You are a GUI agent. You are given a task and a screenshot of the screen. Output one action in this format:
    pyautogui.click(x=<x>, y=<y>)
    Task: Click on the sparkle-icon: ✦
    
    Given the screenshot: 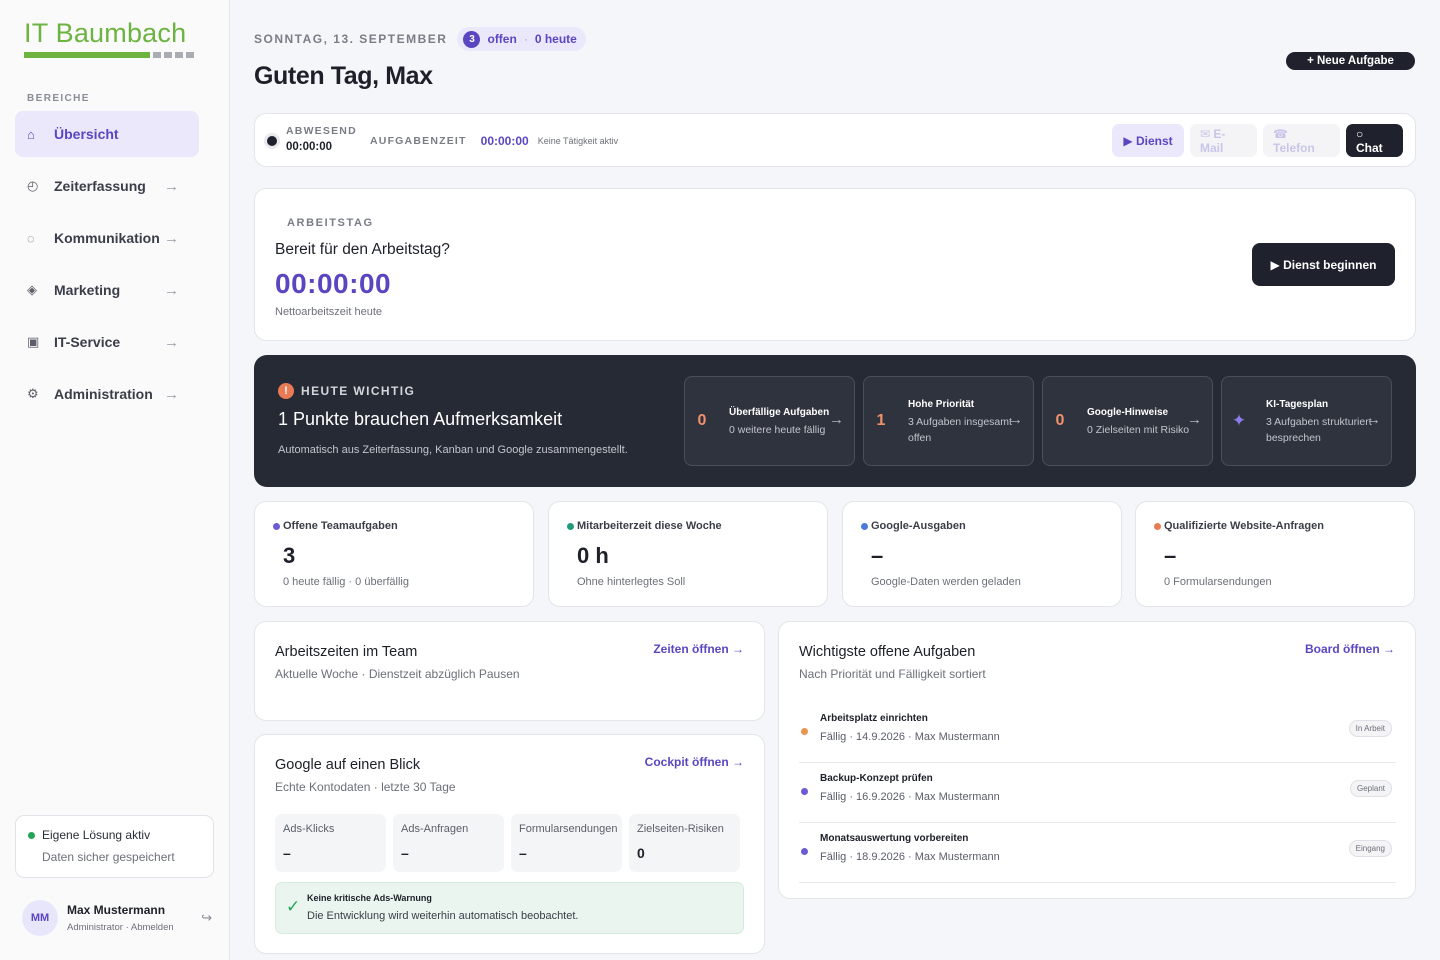 What is the action you would take?
    pyautogui.click(x=1239, y=420)
    